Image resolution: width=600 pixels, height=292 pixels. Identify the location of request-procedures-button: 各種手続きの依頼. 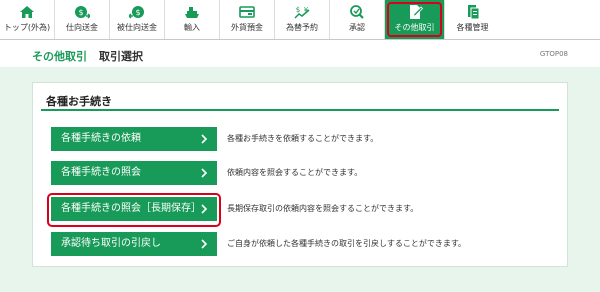
(134, 139).